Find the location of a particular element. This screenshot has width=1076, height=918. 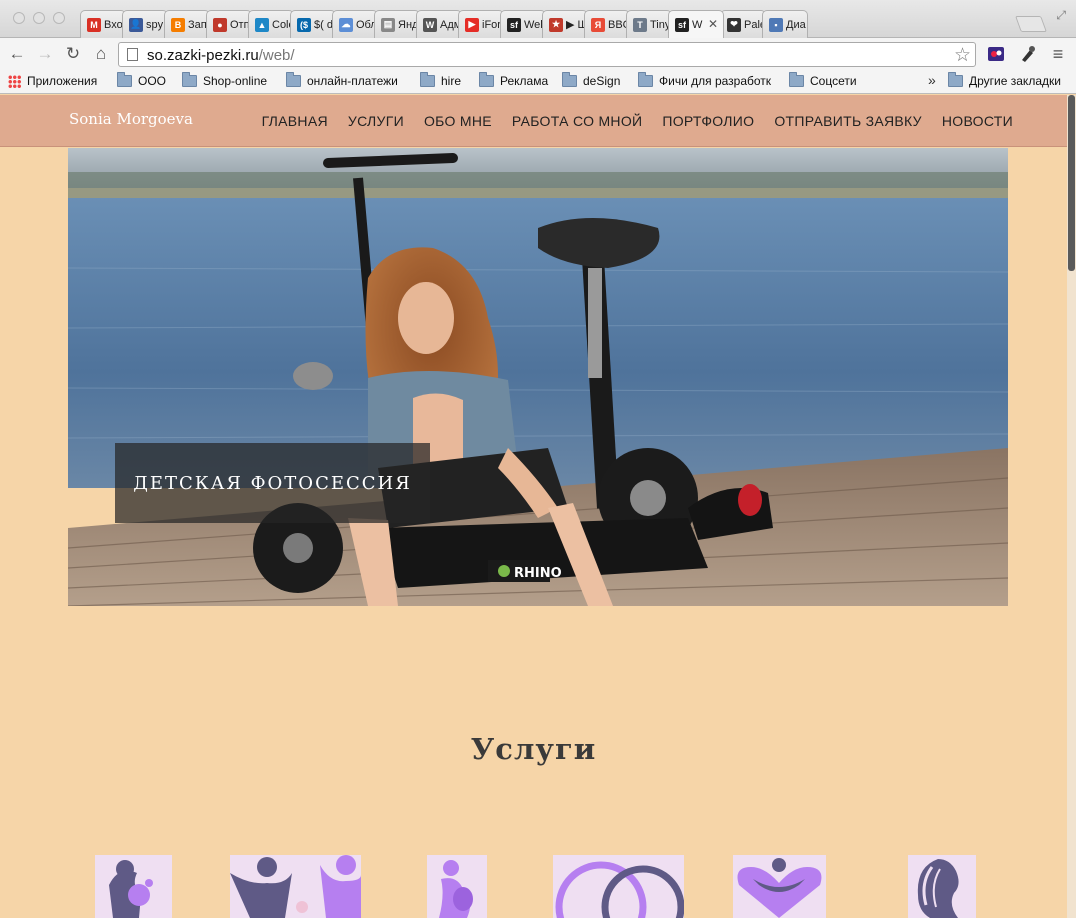

wedding-rings-icon is located at coordinates (618, 886).